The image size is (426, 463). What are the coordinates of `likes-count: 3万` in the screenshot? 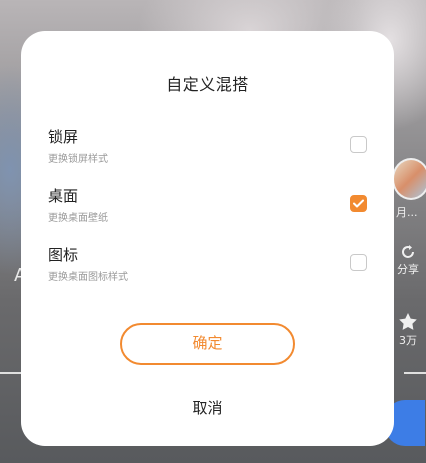 It's located at (408, 340).